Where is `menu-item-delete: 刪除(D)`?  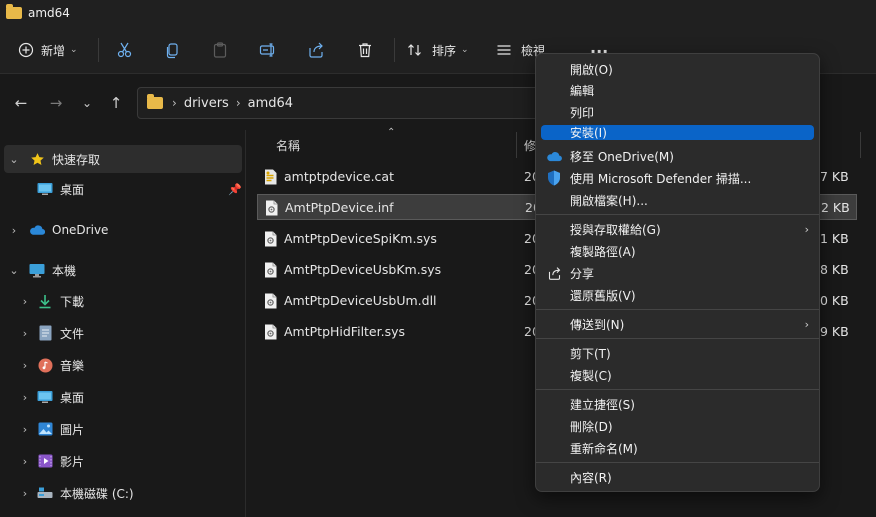
menu-item-delete: 刪除(D) is located at coordinates (677, 426).